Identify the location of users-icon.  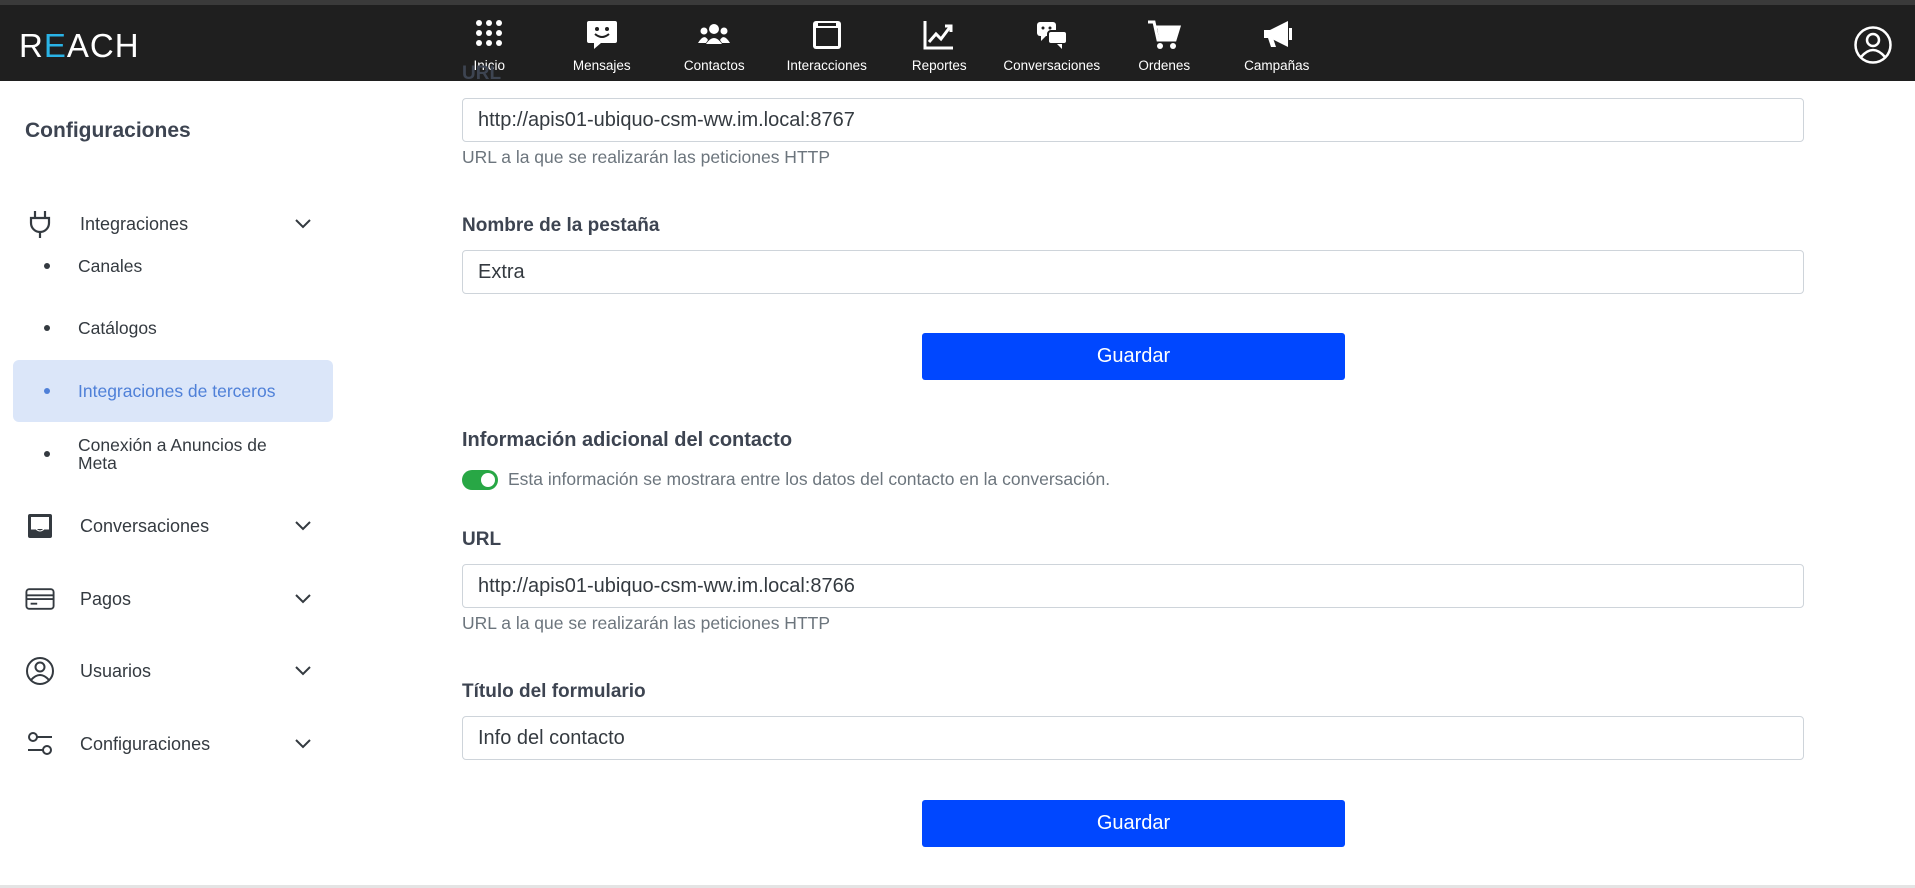
(714, 34).